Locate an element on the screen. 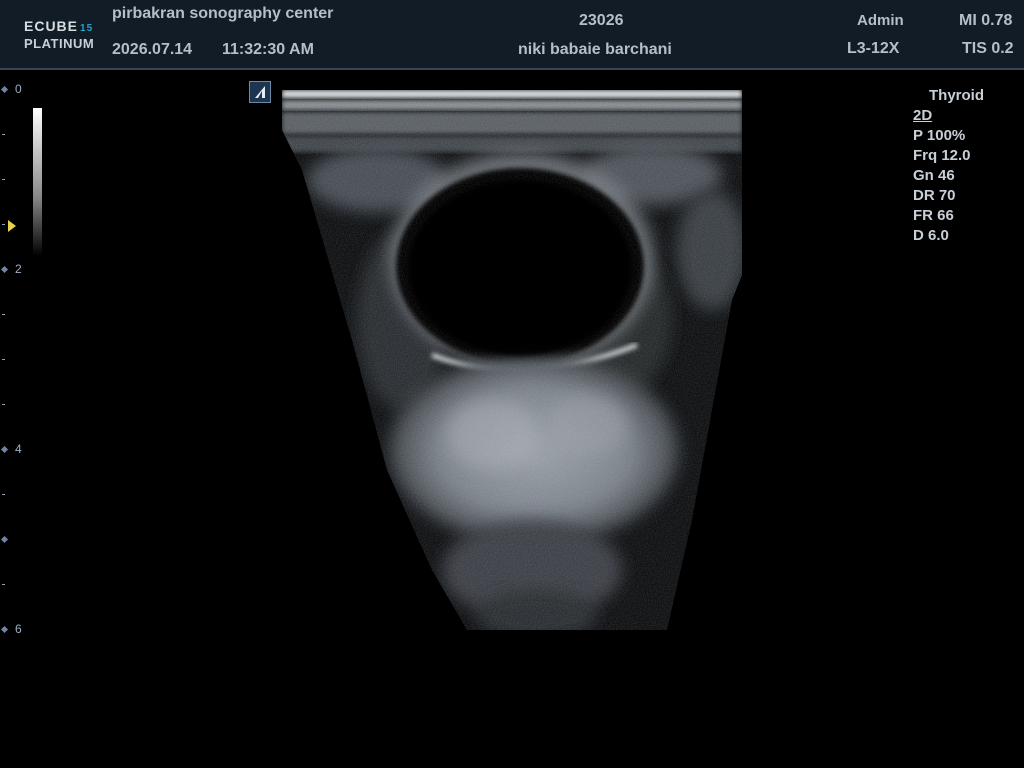 The height and width of the screenshot is (768, 1024). grayscale-bar is located at coordinates (37, 182).